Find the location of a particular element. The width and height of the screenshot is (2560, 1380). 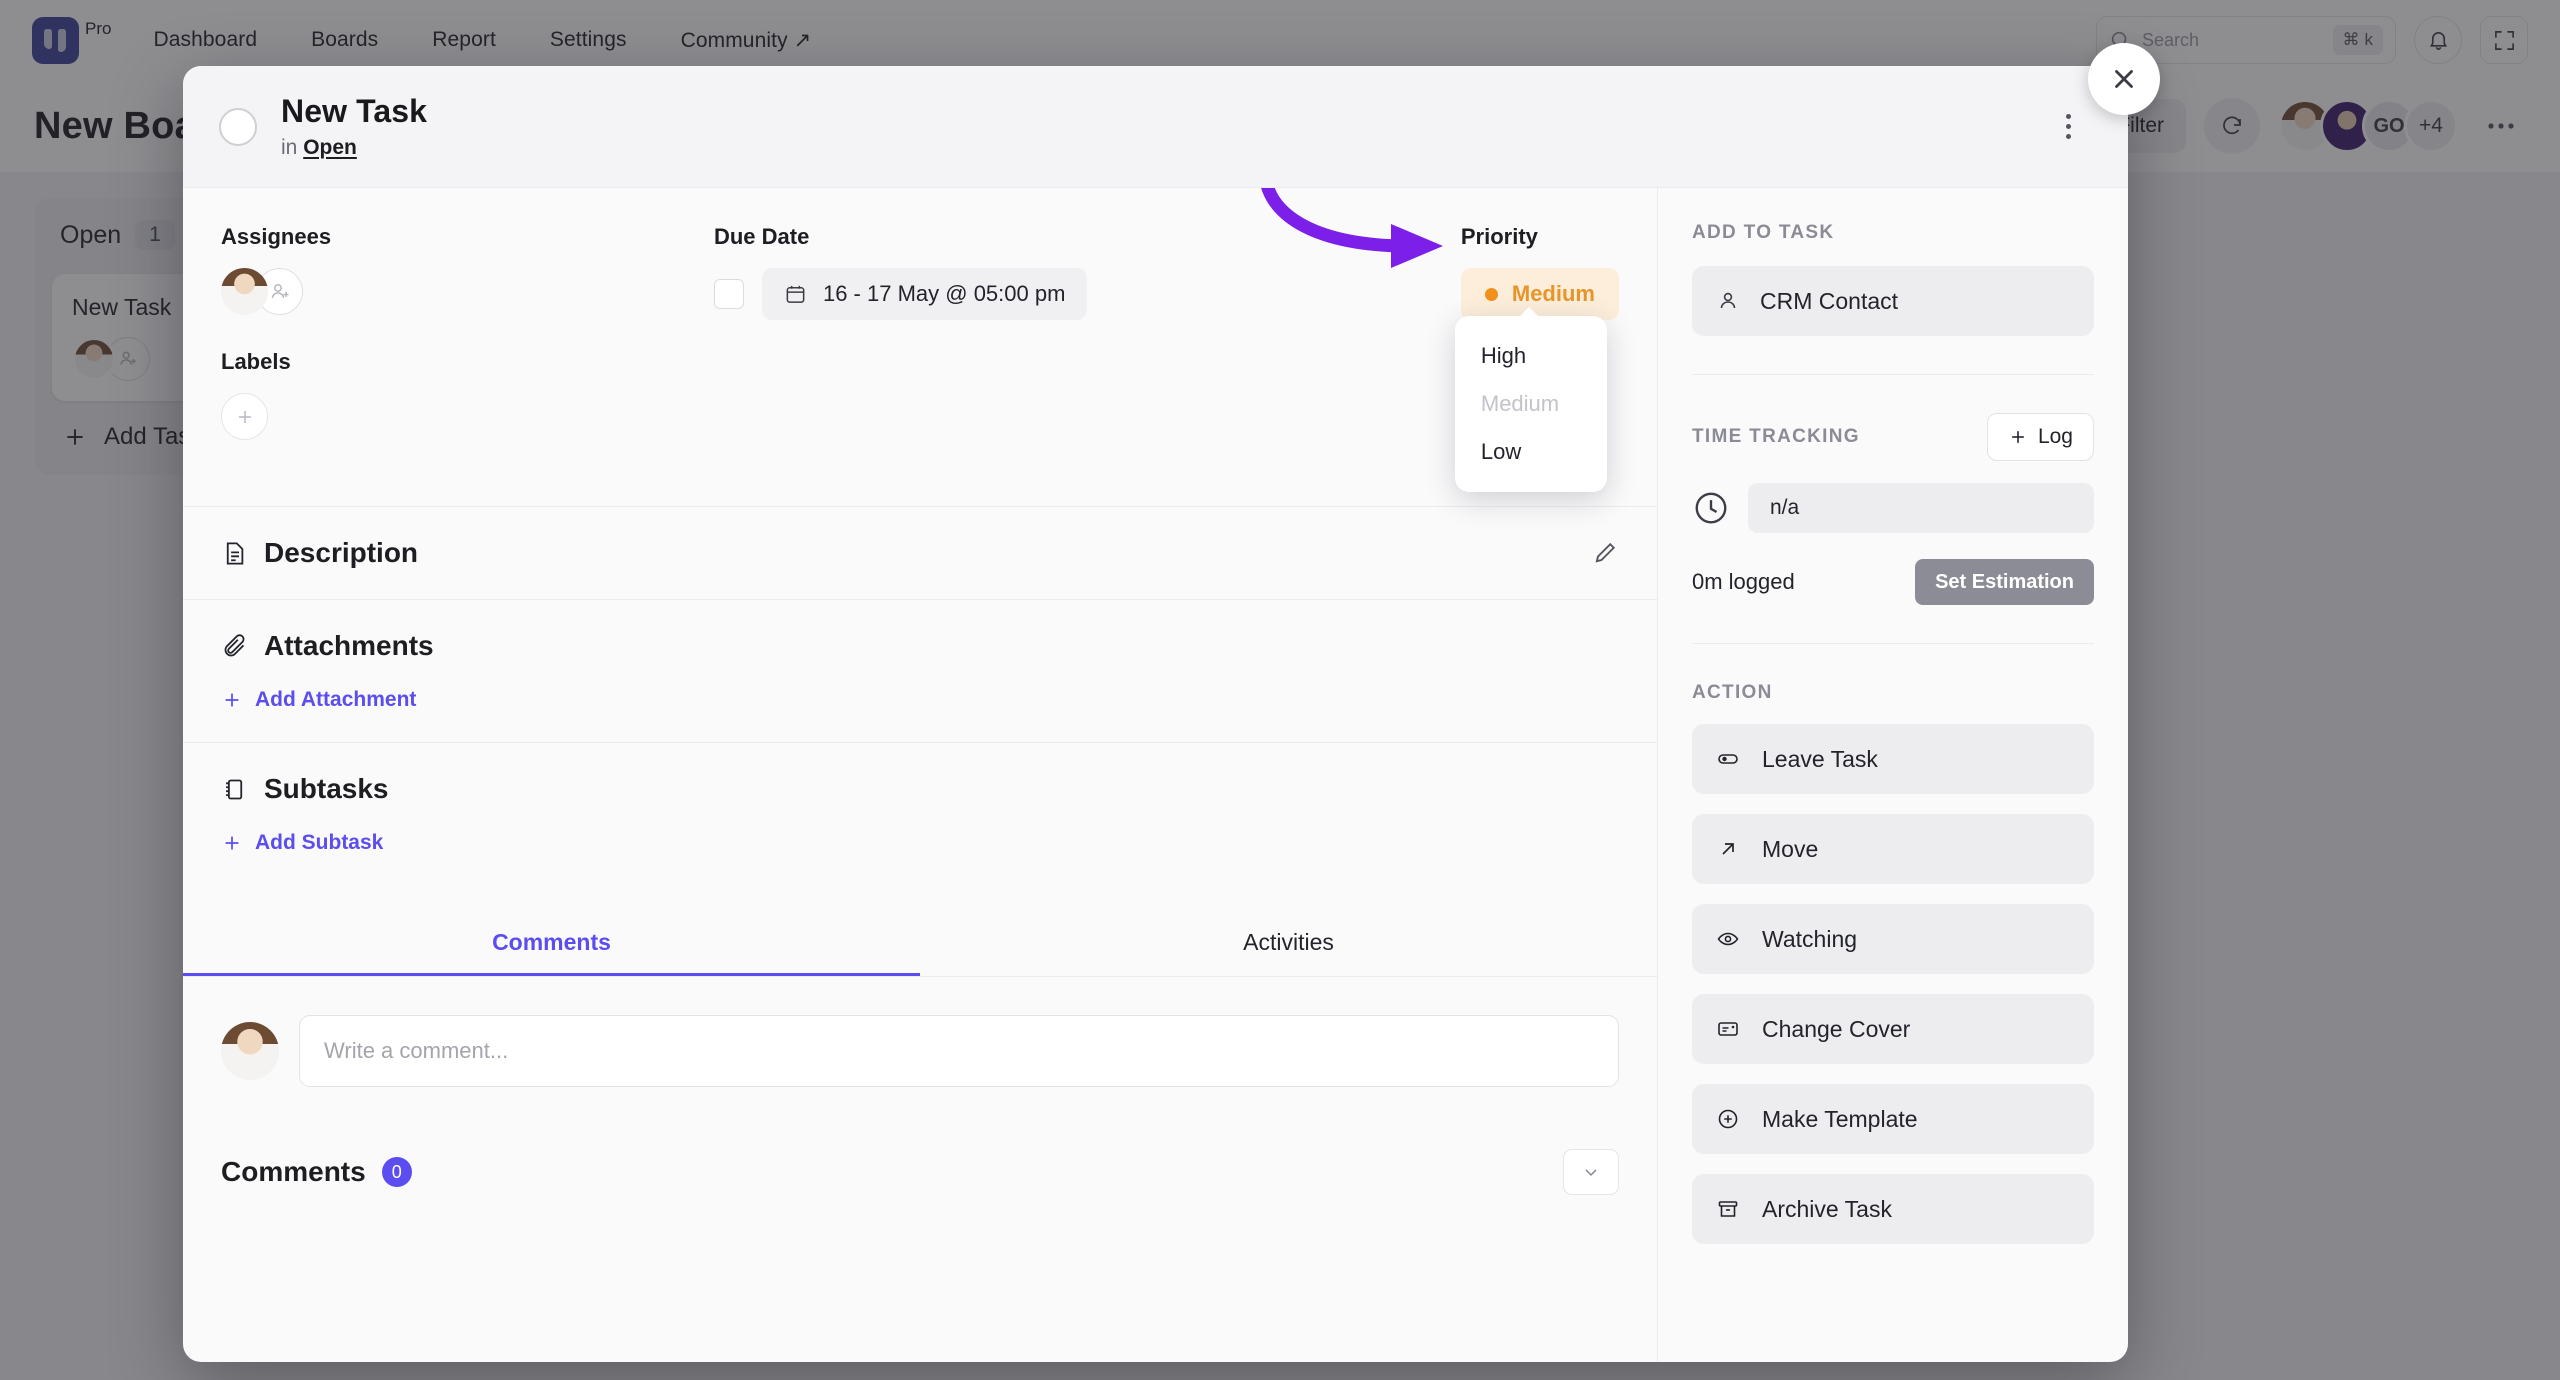

log-label: Log is located at coordinates (2055, 436).